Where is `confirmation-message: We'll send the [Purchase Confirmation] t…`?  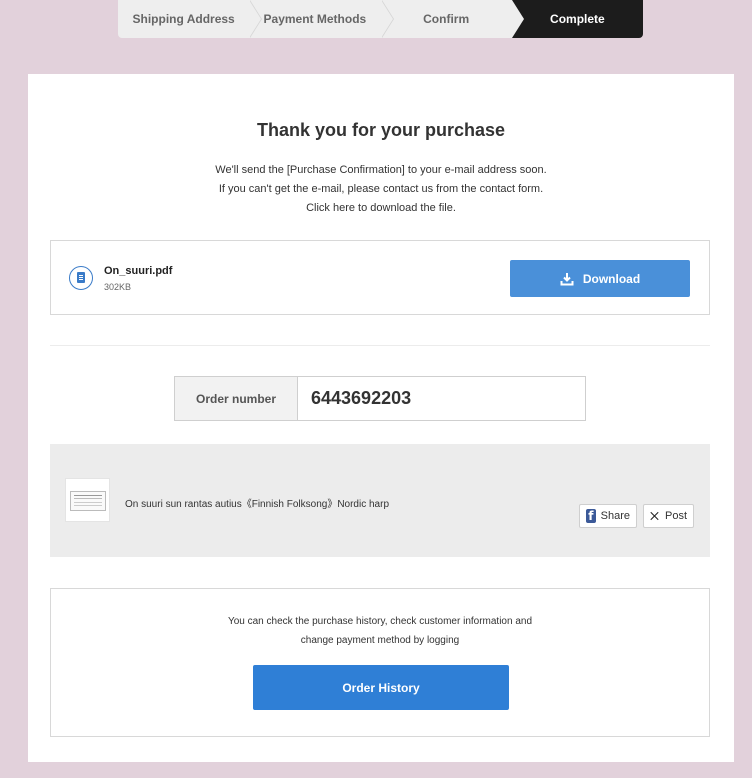 confirmation-message: We'll send the [Purchase Confirmation] t… is located at coordinates (381, 170).